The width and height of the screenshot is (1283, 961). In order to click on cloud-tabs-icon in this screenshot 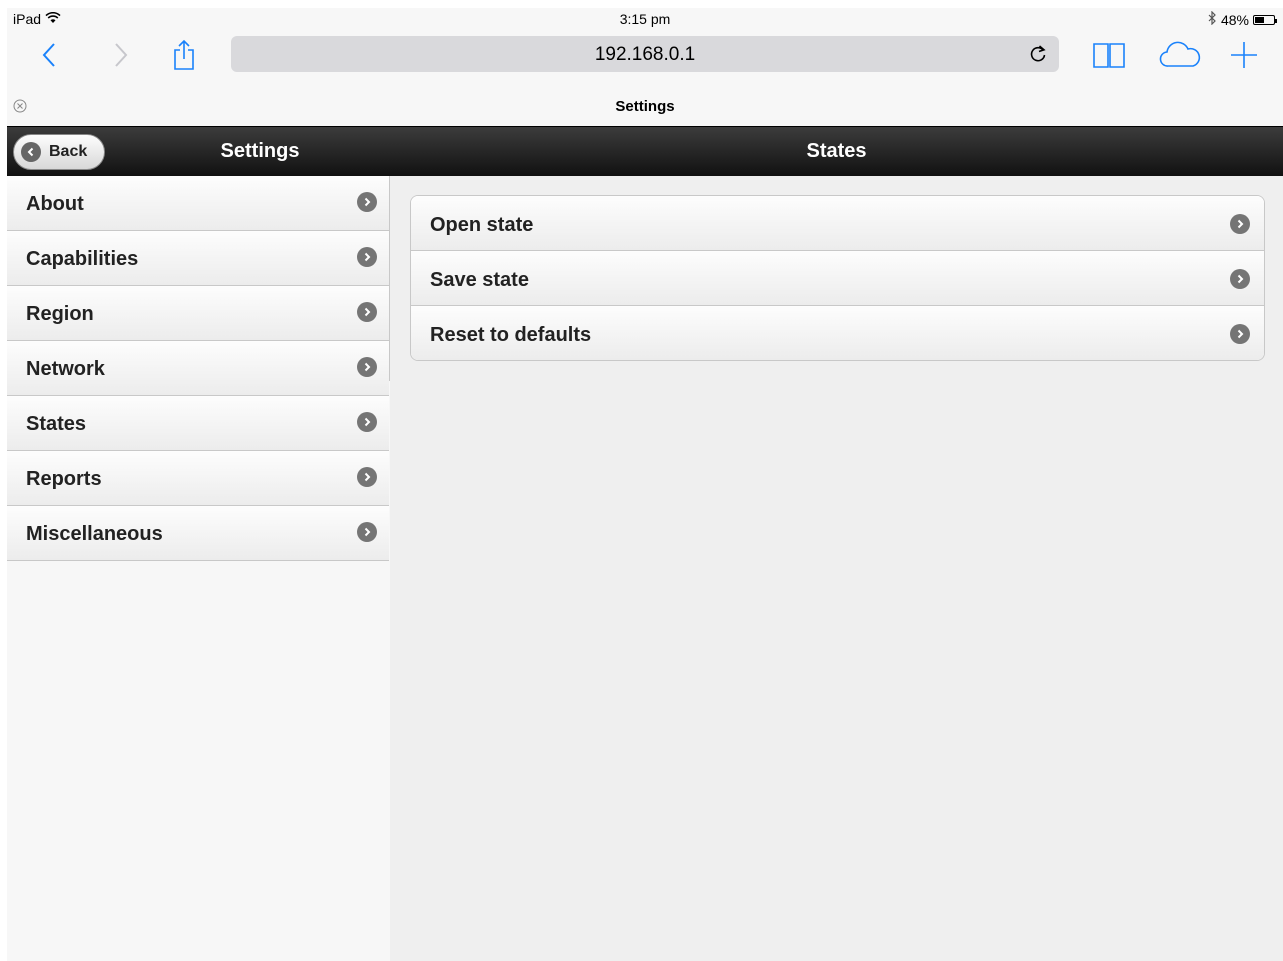, I will do `click(1180, 55)`.